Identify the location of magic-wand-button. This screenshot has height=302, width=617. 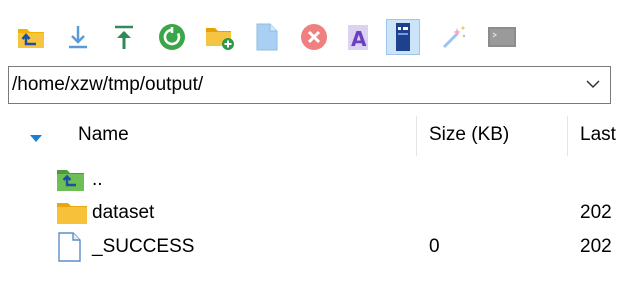
(454, 37).